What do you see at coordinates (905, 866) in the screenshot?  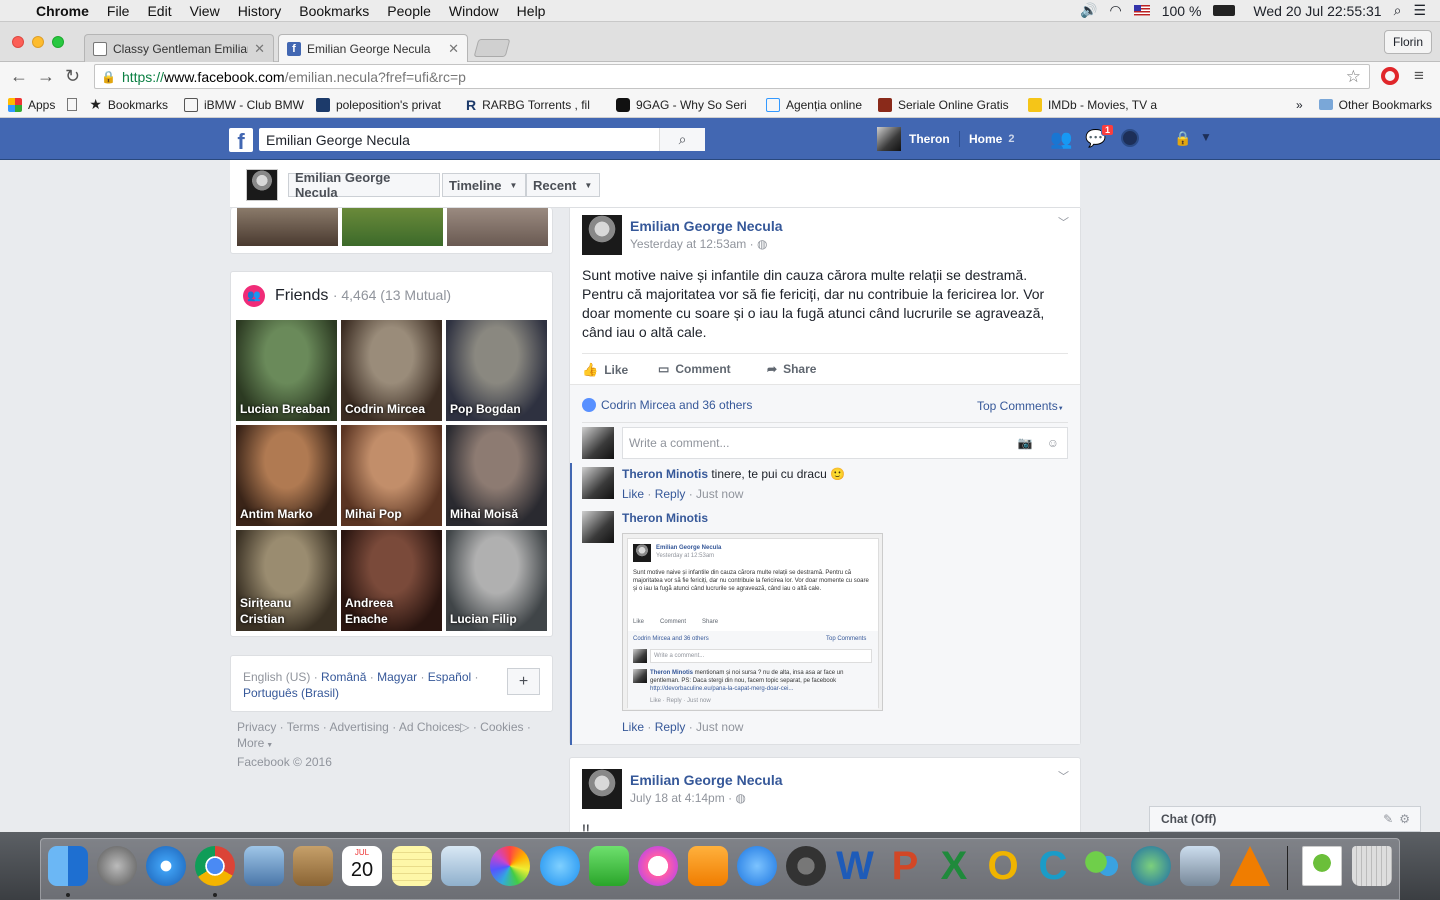 I see `powerpoint-icon: P` at bounding box center [905, 866].